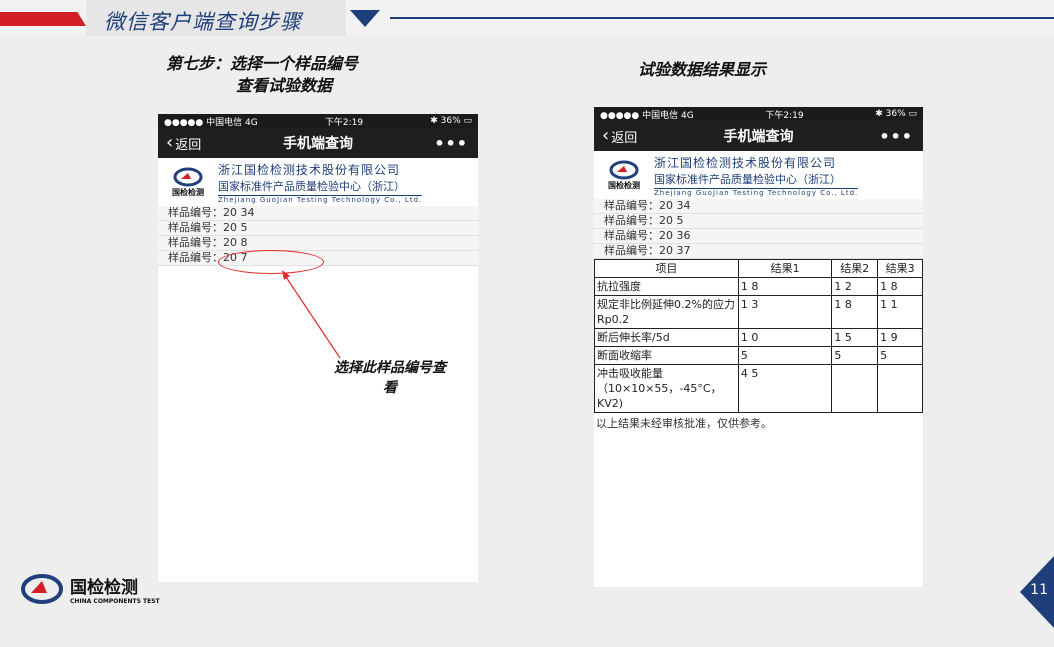  What do you see at coordinates (390, 388) in the screenshot?
I see `annotation-line2: 看` at bounding box center [390, 388].